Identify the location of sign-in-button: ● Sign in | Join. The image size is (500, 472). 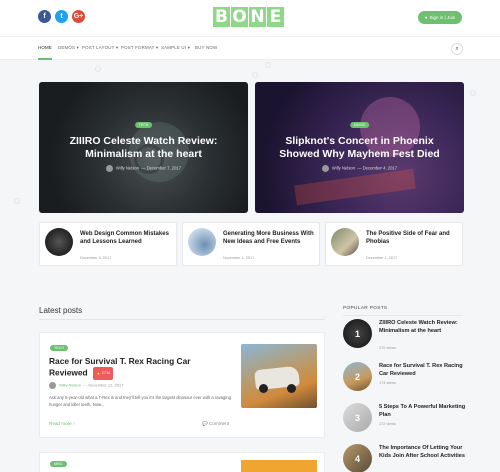
(440, 17).